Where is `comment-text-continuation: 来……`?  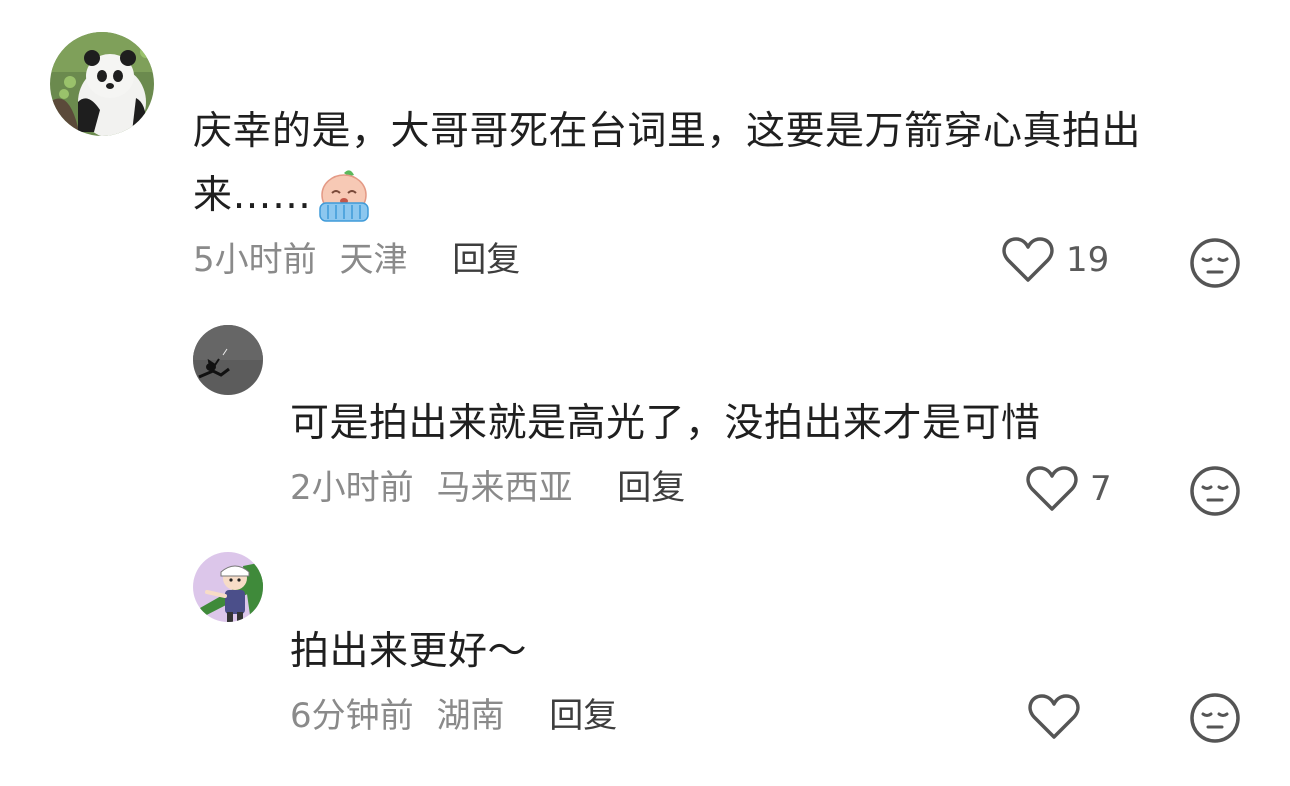
comment-text-continuation: 来…… is located at coordinates (252, 195).